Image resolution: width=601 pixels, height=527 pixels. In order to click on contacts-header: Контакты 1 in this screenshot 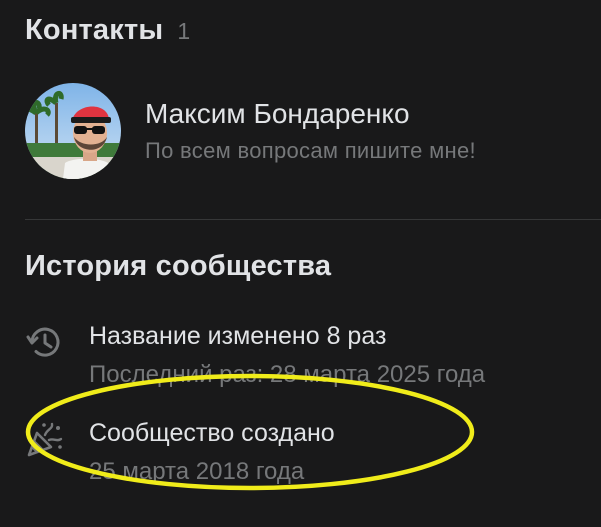, I will do `click(107, 30)`.